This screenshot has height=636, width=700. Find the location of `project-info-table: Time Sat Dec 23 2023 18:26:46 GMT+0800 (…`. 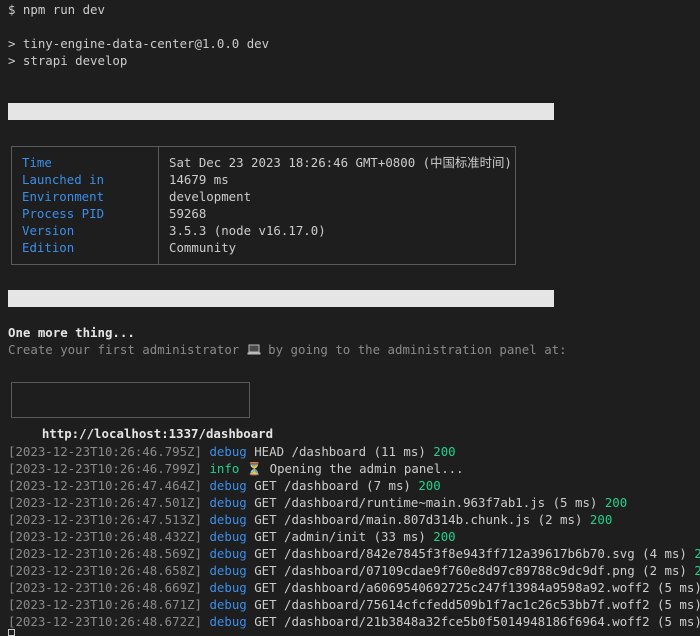

project-info-table: Time Sat Dec 23 2023 18:26:46 GMT+0800 (… is located at coordinates (263, 205).